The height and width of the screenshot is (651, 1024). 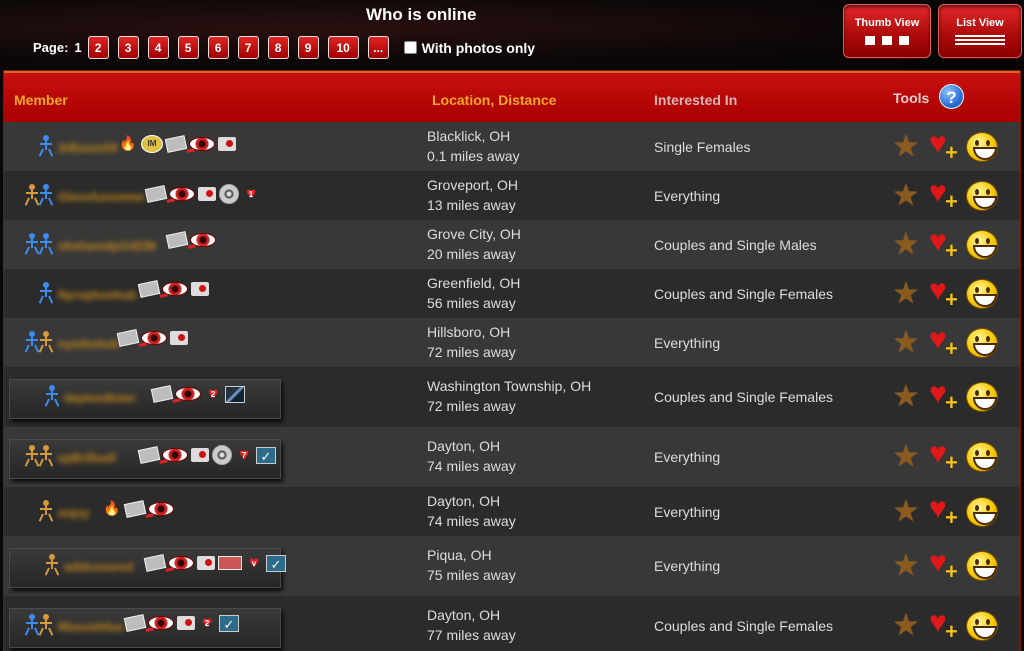 I want to click on page-button-10: 10, so click(x=343, y=47).